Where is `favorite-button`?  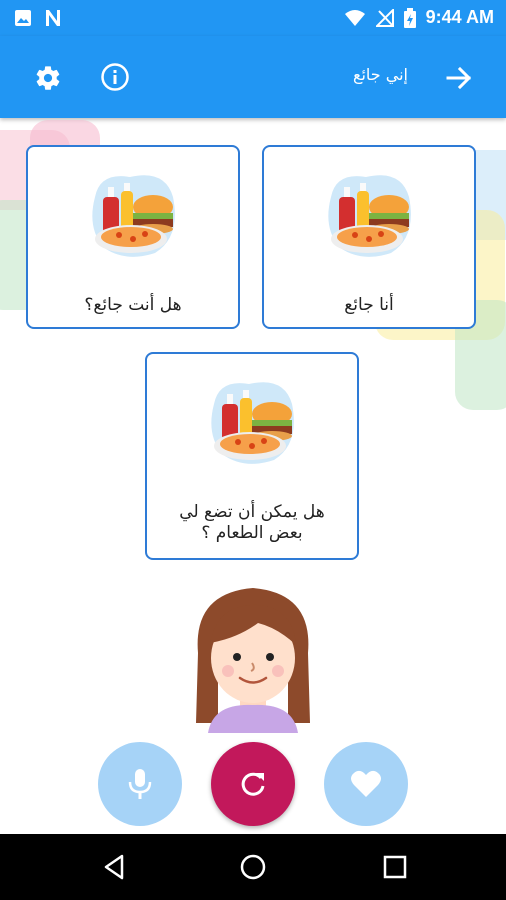
favorite-button is located at coordinates (366, 784).